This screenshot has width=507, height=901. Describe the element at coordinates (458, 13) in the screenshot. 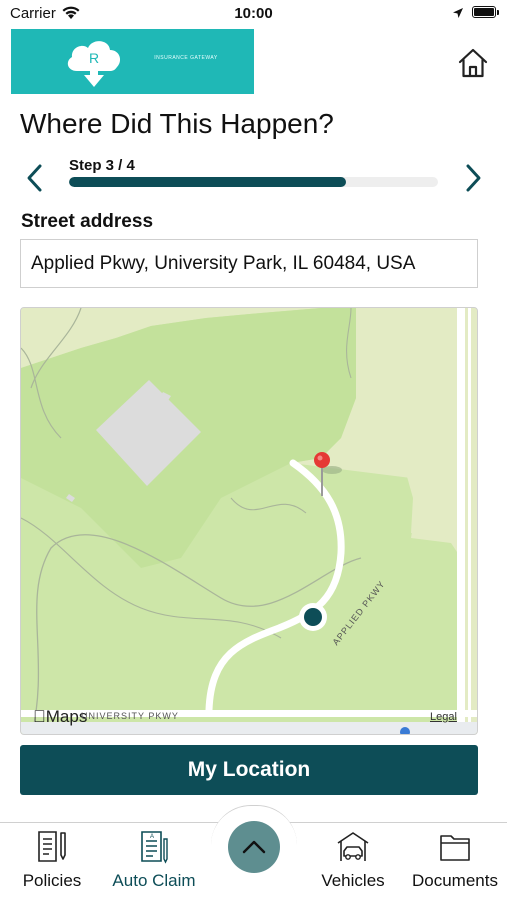

I see `location-arrow-icon` at that location.